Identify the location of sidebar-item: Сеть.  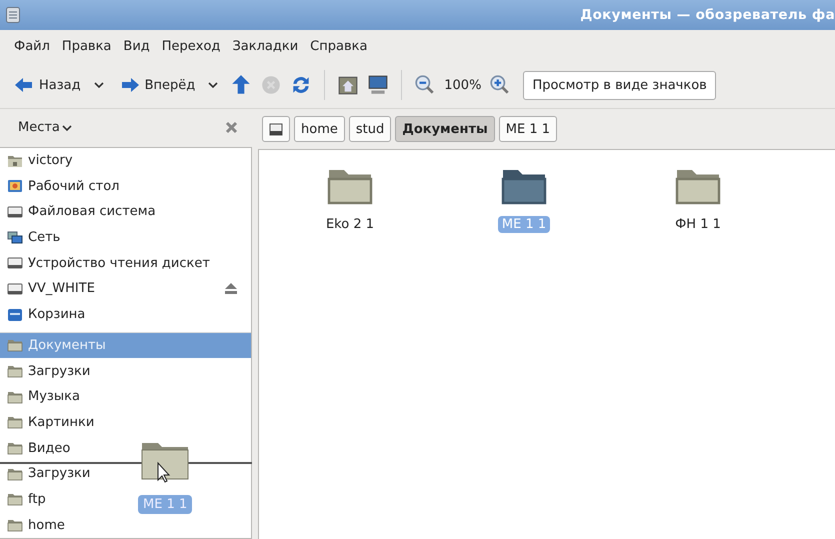
(37, 237).